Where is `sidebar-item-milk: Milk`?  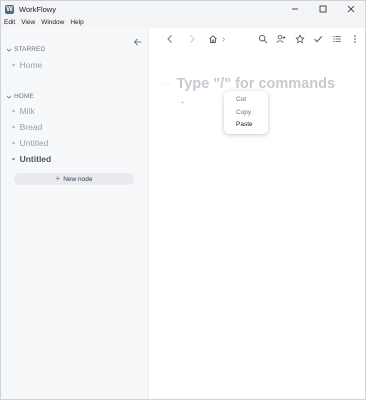 sidebar-item-milk: Milk is located at coordinates (23, 111).